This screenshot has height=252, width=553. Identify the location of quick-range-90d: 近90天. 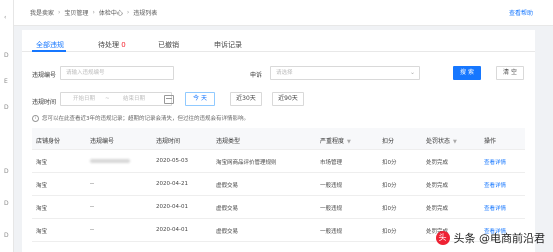
(288, 99).